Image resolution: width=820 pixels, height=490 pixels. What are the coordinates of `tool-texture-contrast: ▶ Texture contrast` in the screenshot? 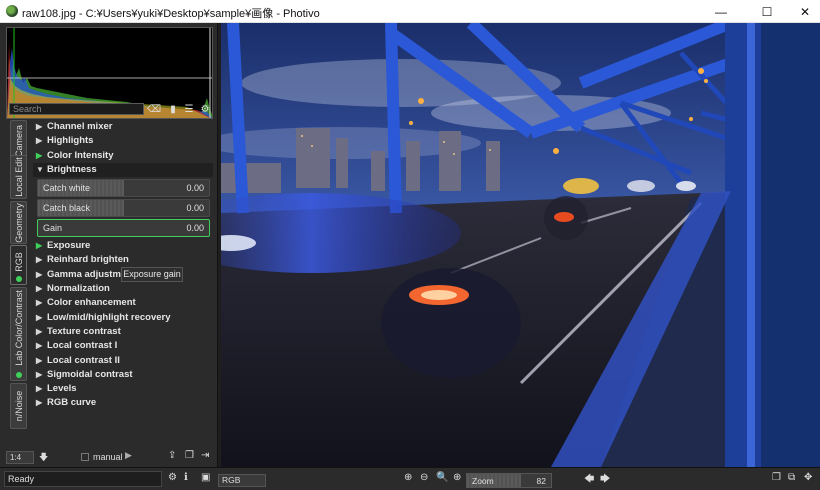 It's located at (123, 332).